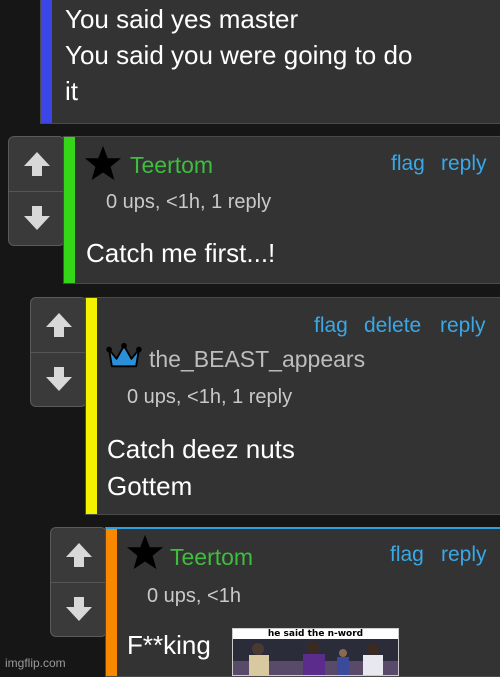 The width and height of the screenshot is (500, 677). What do you see at coordinates (124, 358) in the screenshot?
I see `crown-icon` at bounding box center [124, 358].